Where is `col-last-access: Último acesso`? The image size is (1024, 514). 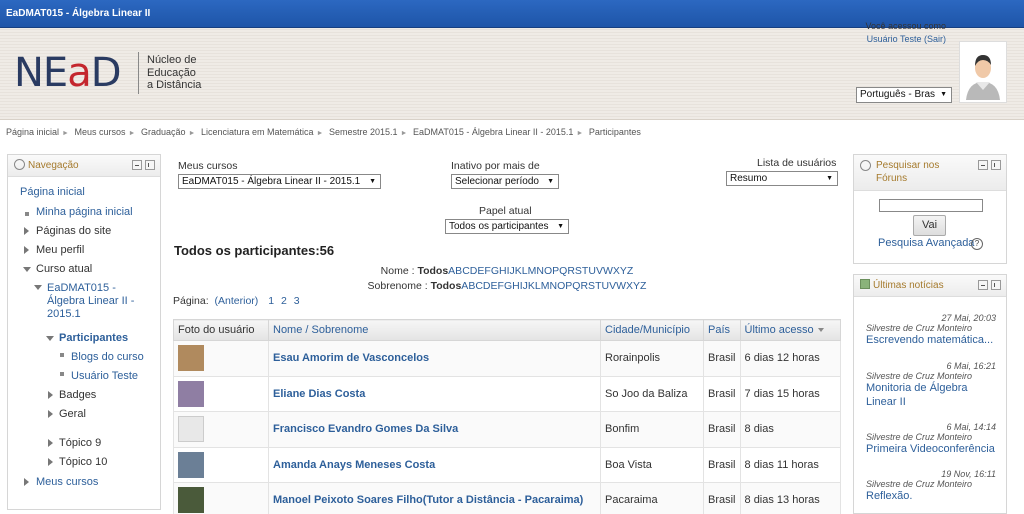
col-last-access: Último acesso is located at coordinates (790, 330).